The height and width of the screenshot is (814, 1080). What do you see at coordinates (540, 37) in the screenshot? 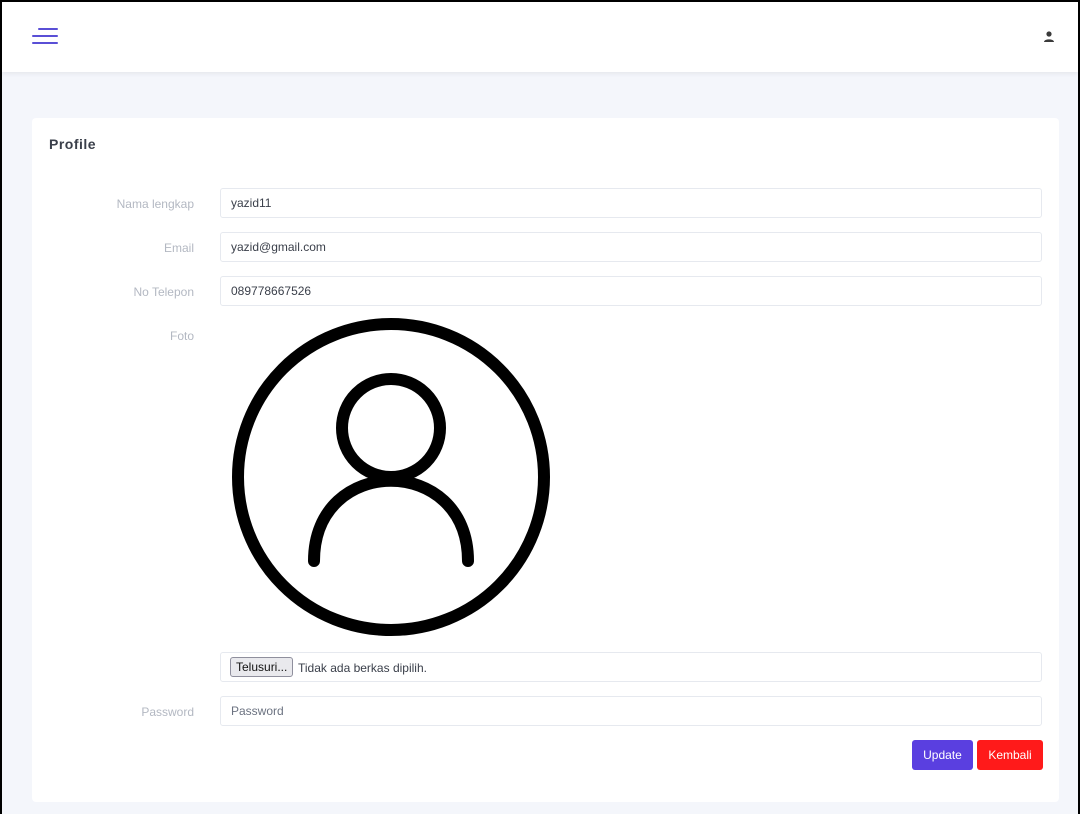
I see `top-navbar` at bounding box center [540, 37].